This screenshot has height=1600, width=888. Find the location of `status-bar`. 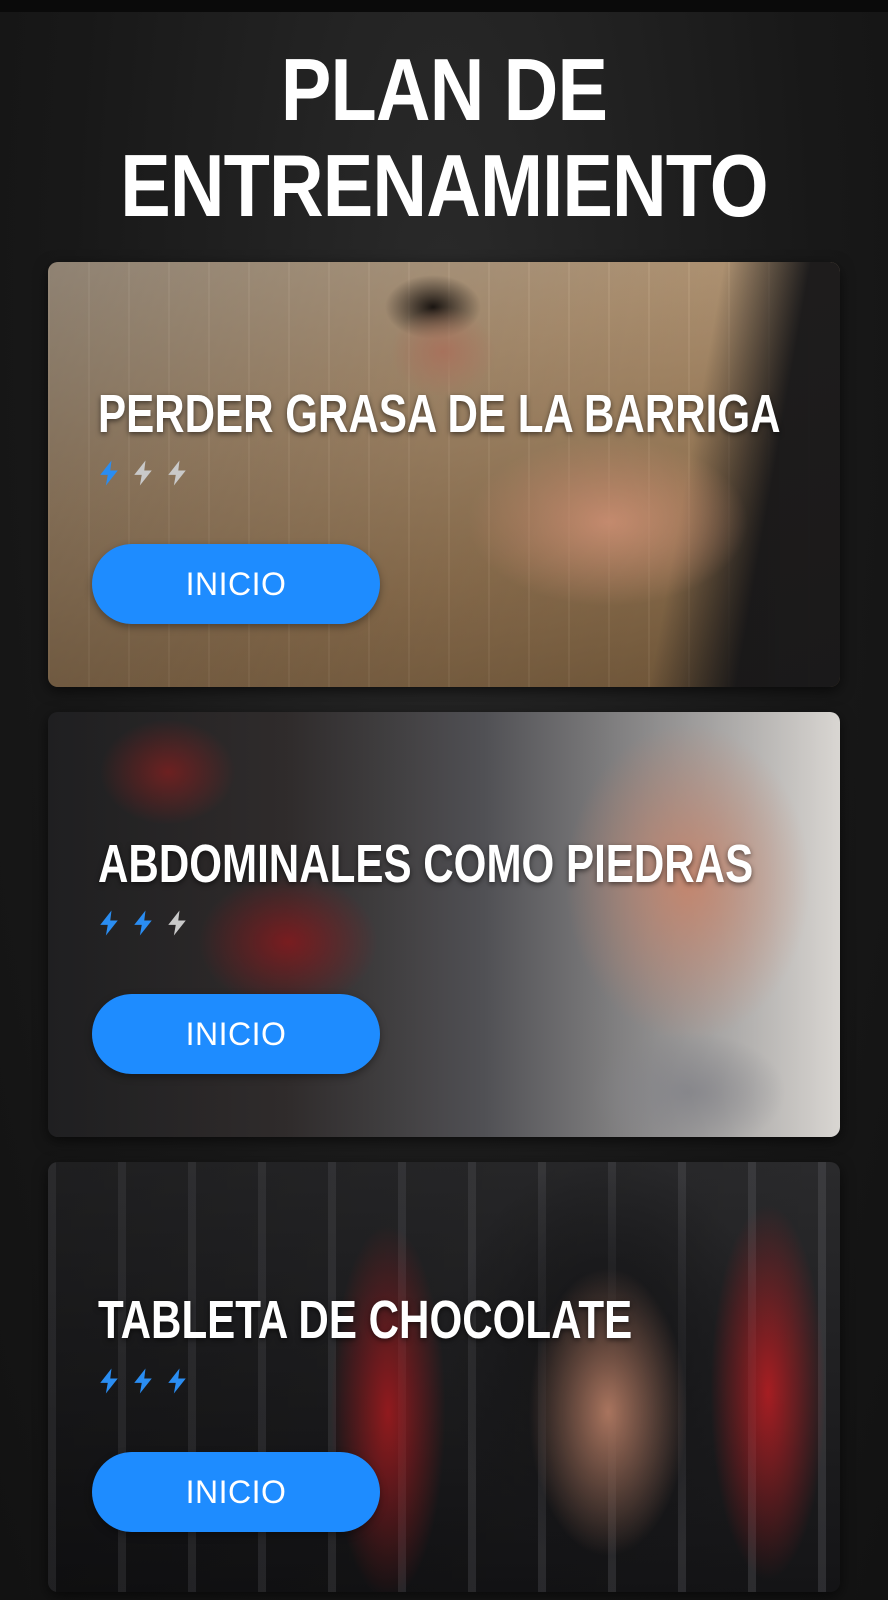

status-bar is located at coordinates (444, 6).